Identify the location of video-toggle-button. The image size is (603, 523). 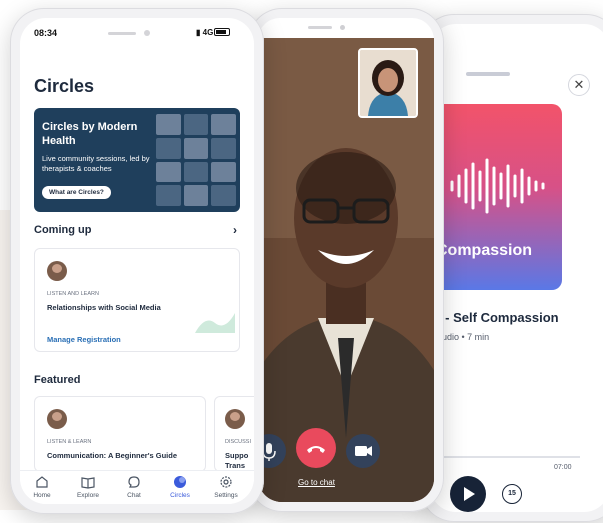
(363, 451).